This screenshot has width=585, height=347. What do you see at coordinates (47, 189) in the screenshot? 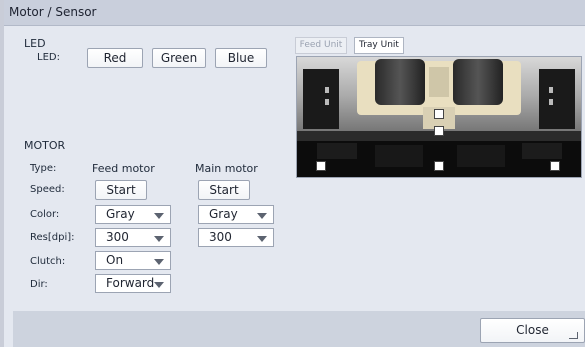
I see `speed-label: Speed:` at bounding box center [47, 189].